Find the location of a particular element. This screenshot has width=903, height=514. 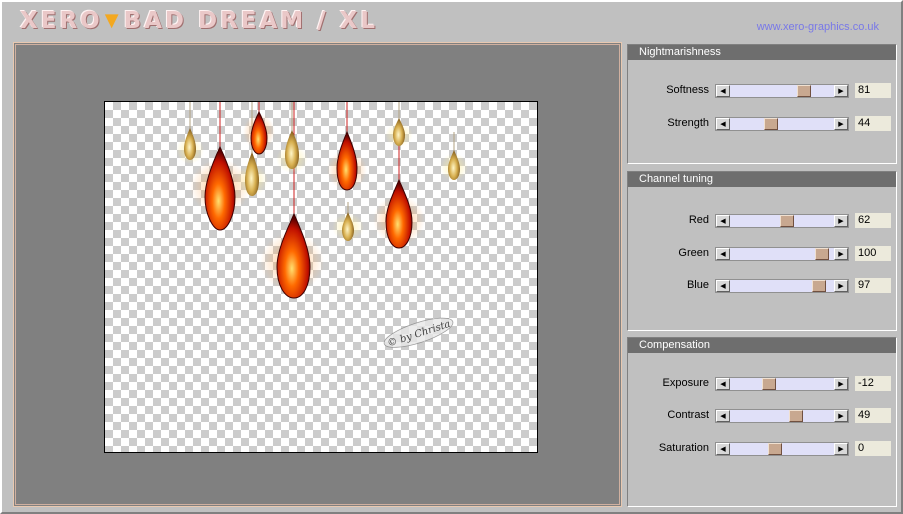

blue-slider: ◀ ▶ is located at coordinates (782, 286).